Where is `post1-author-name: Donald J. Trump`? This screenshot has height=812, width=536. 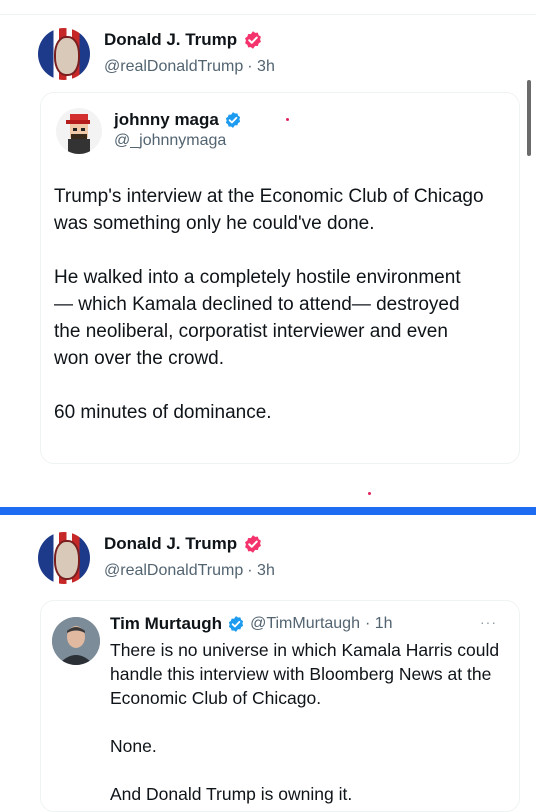
post1-author-name: Donald J. Trump is located at coordinates (170, 40).